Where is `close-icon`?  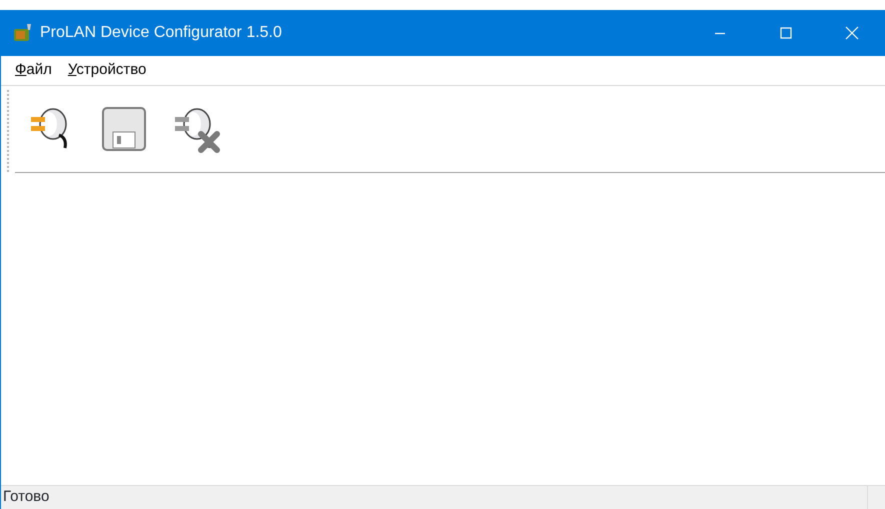
close-icon is located at coordinates (852, 33).